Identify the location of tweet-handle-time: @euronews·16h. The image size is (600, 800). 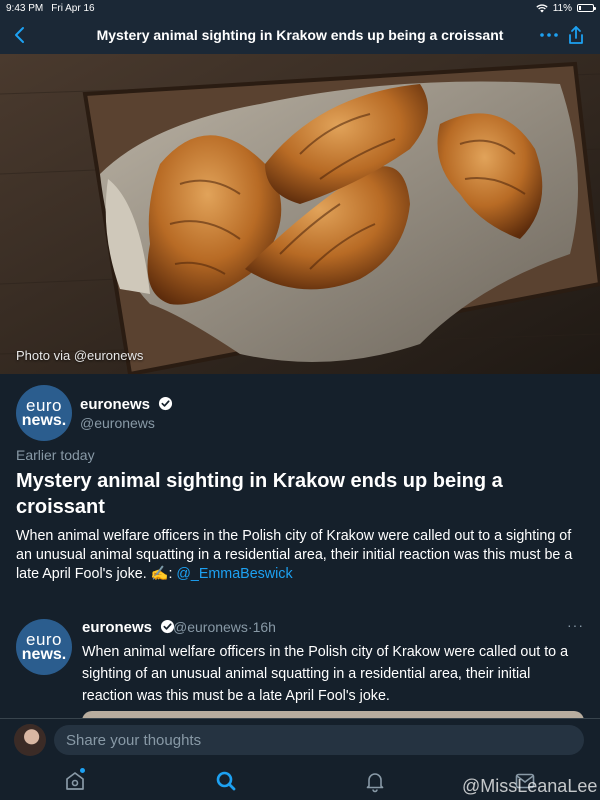
(224, 627).